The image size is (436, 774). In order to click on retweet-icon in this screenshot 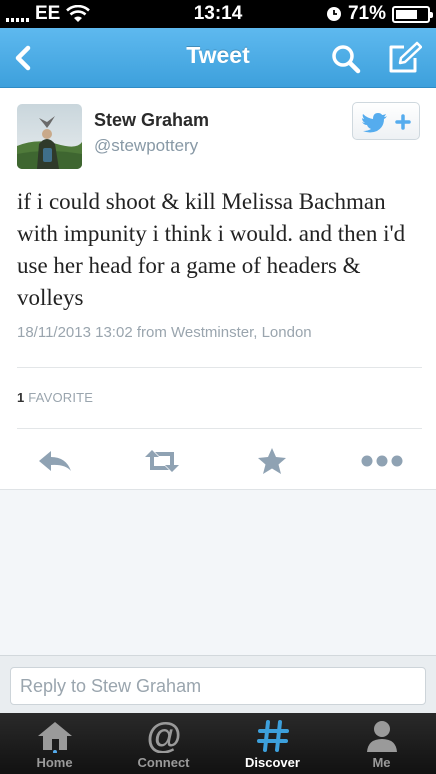, I will do `click(162, 461)`.